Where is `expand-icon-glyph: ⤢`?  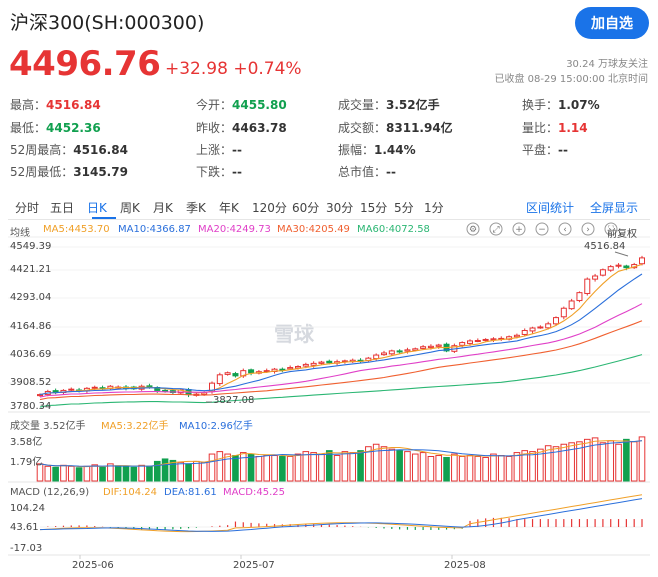
expand-icon-glyph: ⤢ is located at coordinates (495, 230).